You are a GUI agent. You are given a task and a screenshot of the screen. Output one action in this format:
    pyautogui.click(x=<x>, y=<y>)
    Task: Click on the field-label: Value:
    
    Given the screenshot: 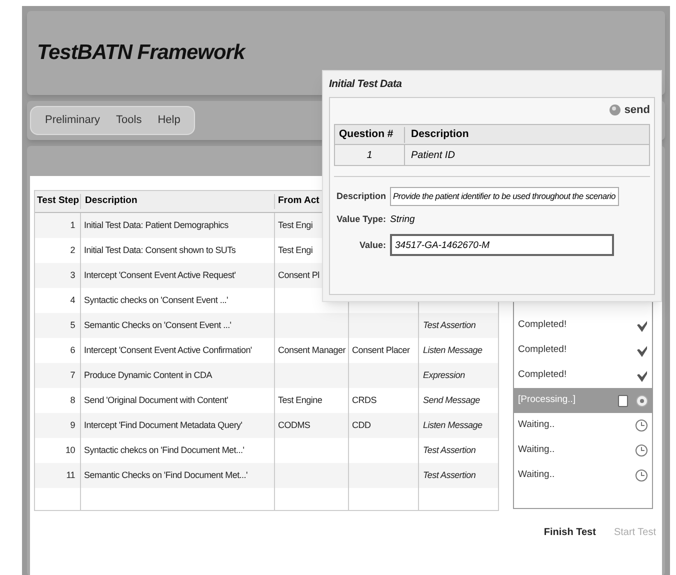 What is the action you would take?
    pyautogui.click(x=372, y=245)
    